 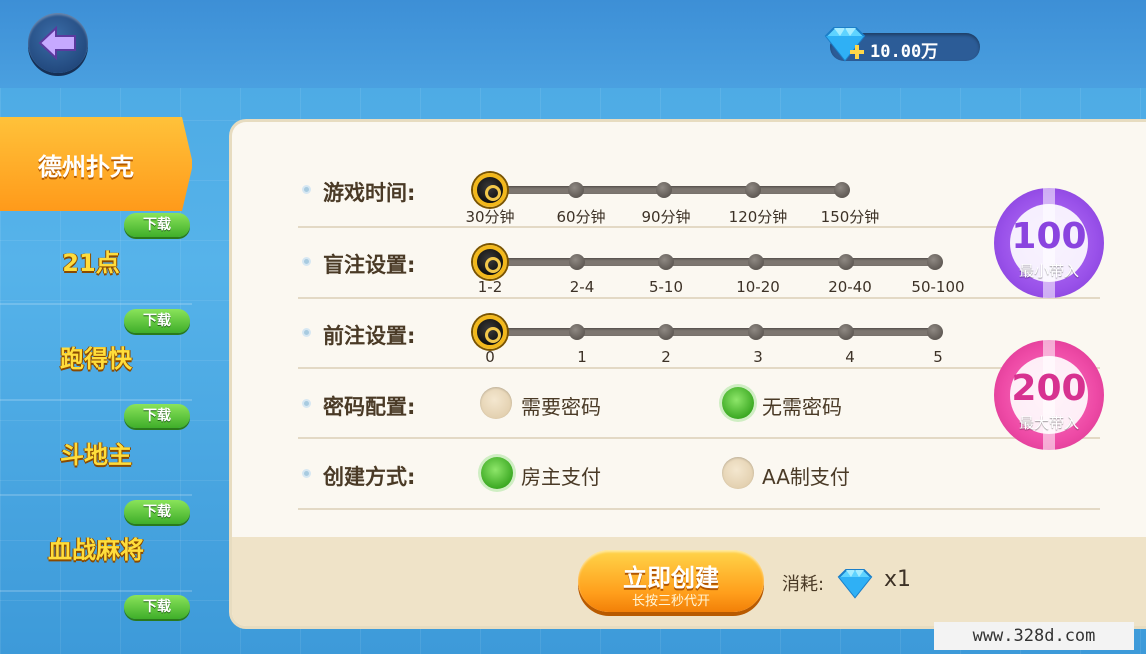 What do you see at coordinates (369, 265) in the screenshot?
I see `blinds-label: 盲注设置:` at bounding box center [369, 265].